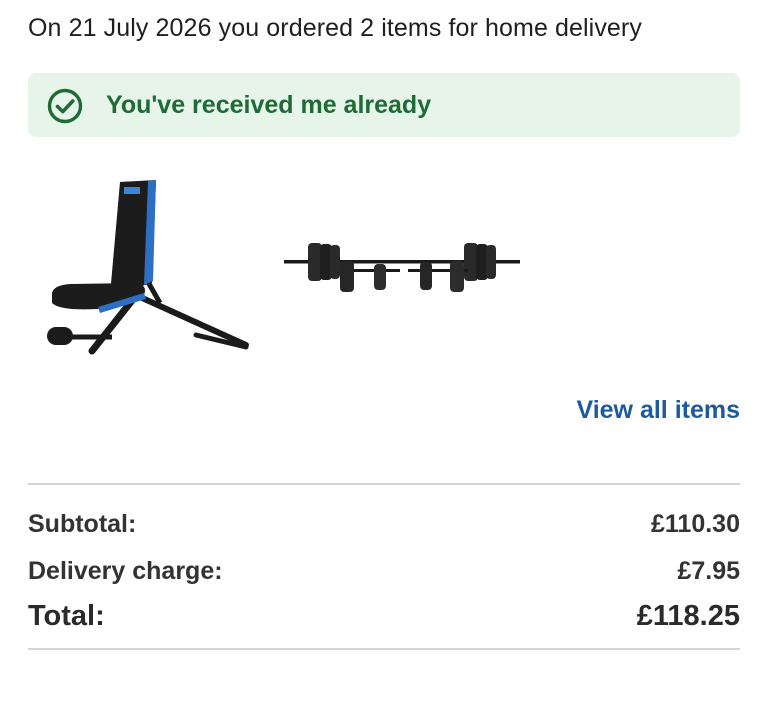 The image size is (768, 709). I want to click on subtotal-label: Subtotal:, so click(82, 524).